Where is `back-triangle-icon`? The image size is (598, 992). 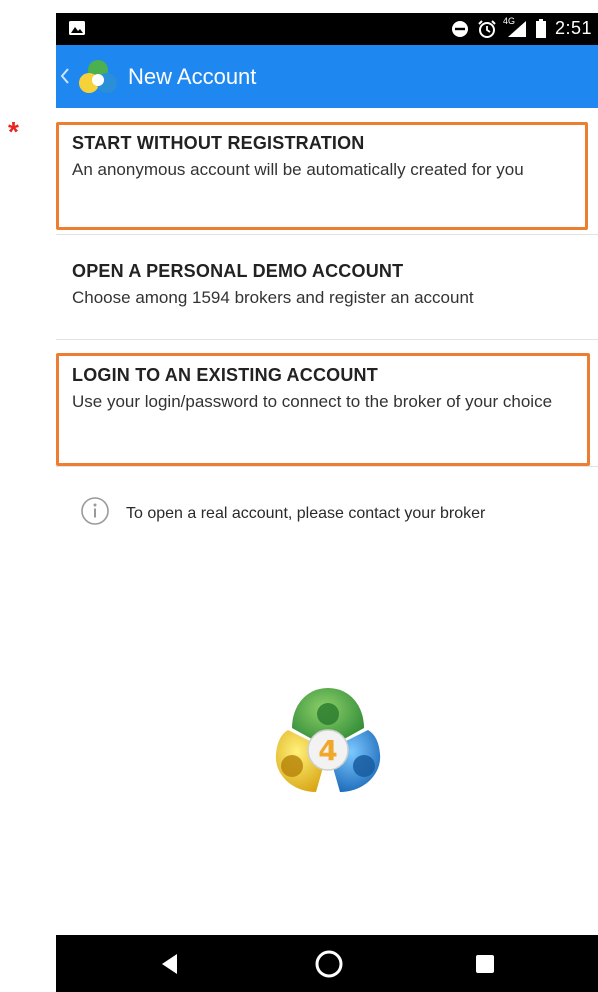 back-triangle-icon is located at coordinates (170, 964).